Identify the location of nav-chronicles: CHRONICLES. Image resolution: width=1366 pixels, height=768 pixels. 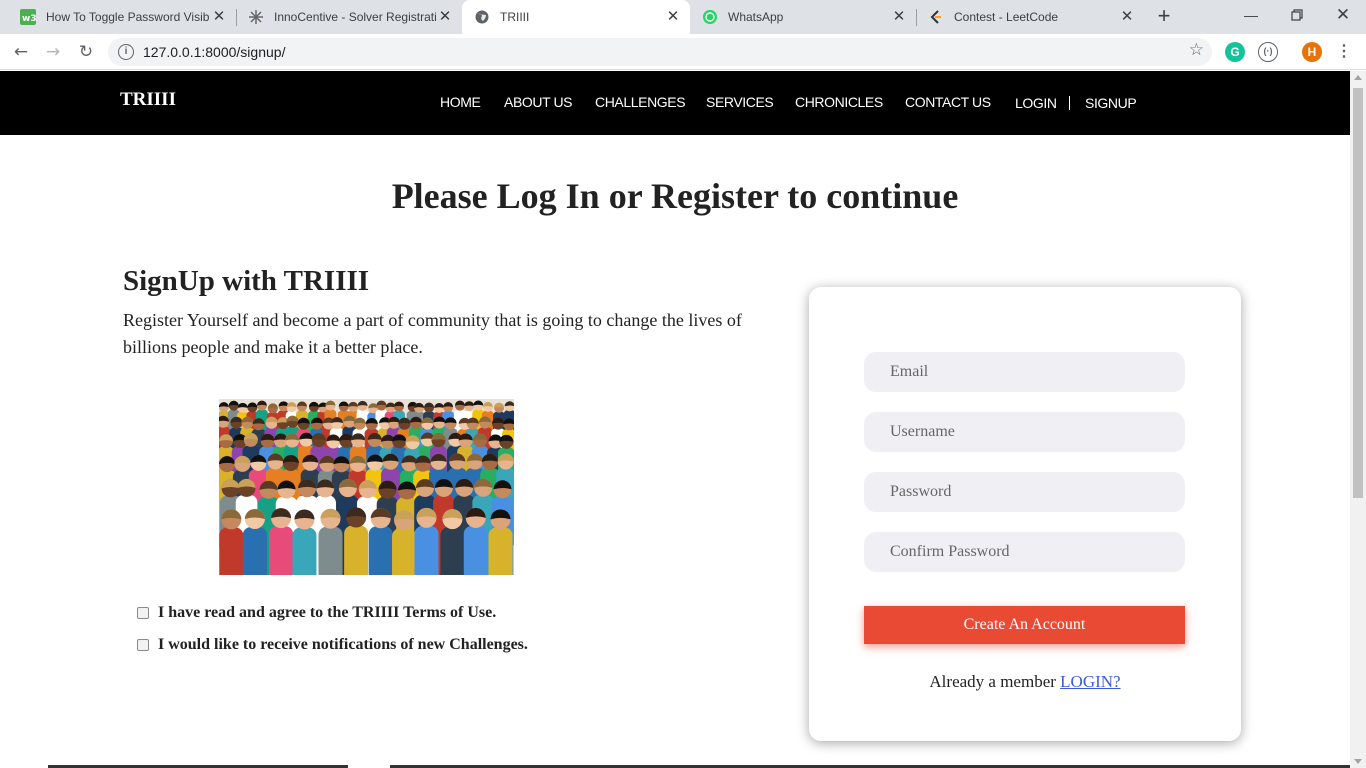
(839, 102).